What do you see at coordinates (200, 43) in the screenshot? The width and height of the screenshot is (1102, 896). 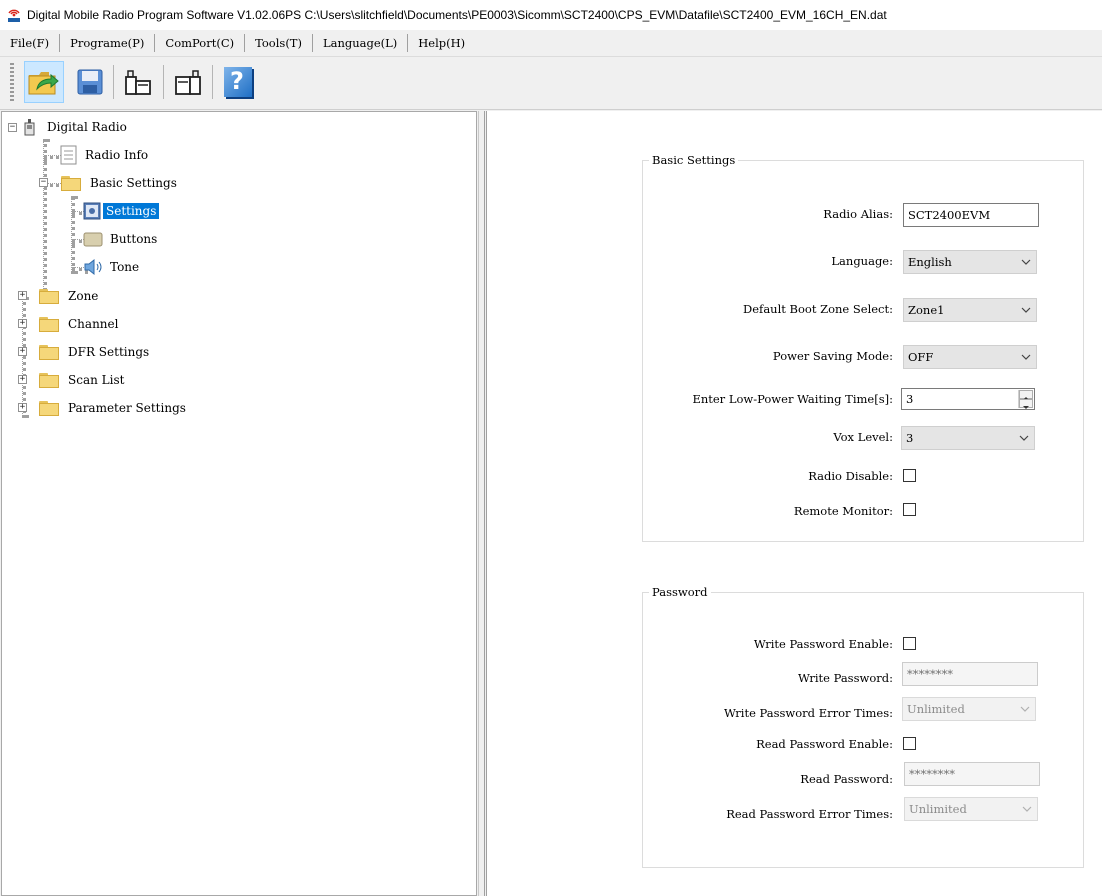 I see `menu-comport: ComPort(C)` at bounding box center [200, 43].